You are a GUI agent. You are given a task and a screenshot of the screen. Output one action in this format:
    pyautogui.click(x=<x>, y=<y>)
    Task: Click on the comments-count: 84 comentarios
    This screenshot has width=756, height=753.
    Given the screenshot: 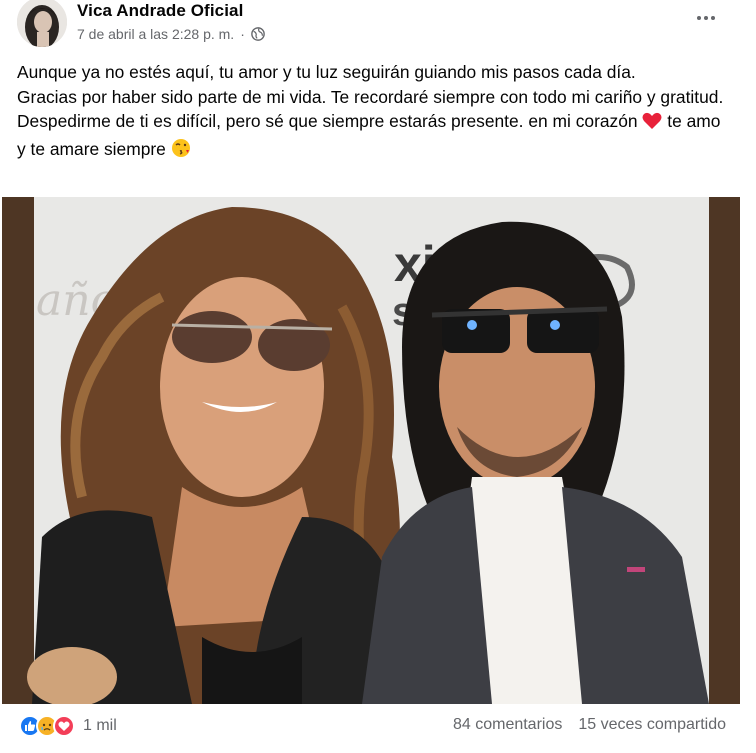 What is the action you would take?
    pyautogui.click(x=507, y=725)
    